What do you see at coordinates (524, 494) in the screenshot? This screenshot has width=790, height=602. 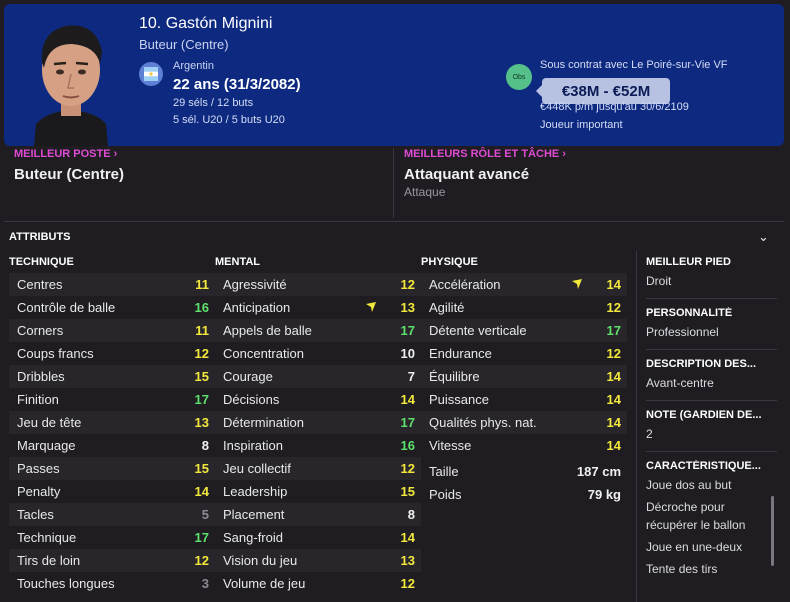 I see `weight-row: Poids 79 kg` at bounding box center [524, 494].